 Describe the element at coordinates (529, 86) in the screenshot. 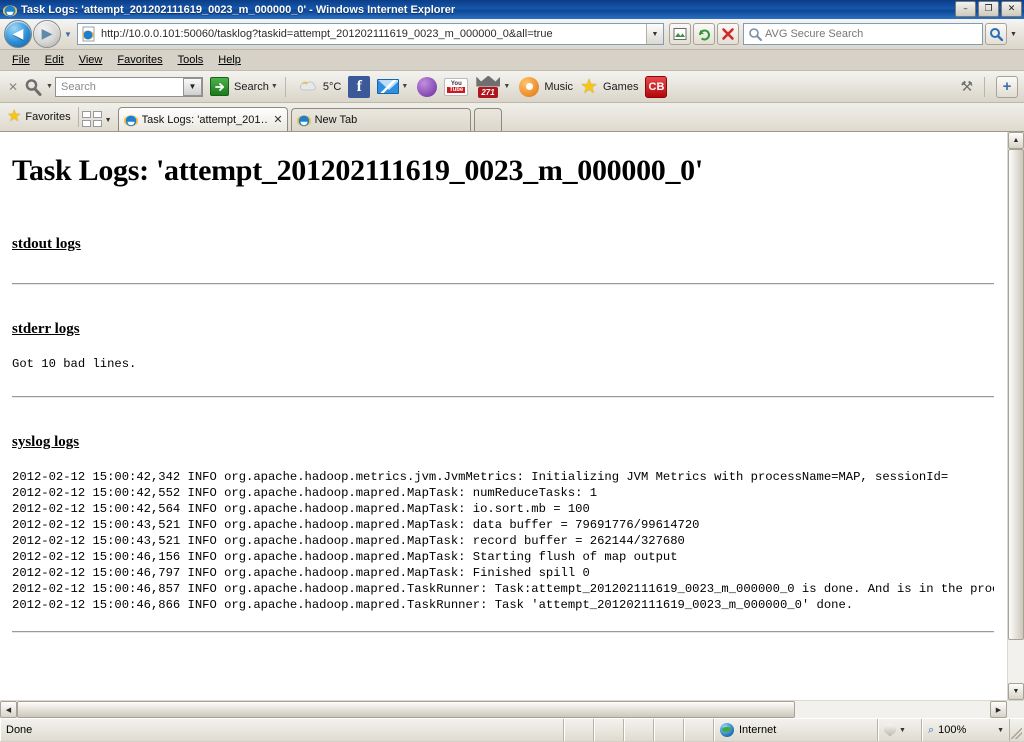

I see `music-button` at that location.